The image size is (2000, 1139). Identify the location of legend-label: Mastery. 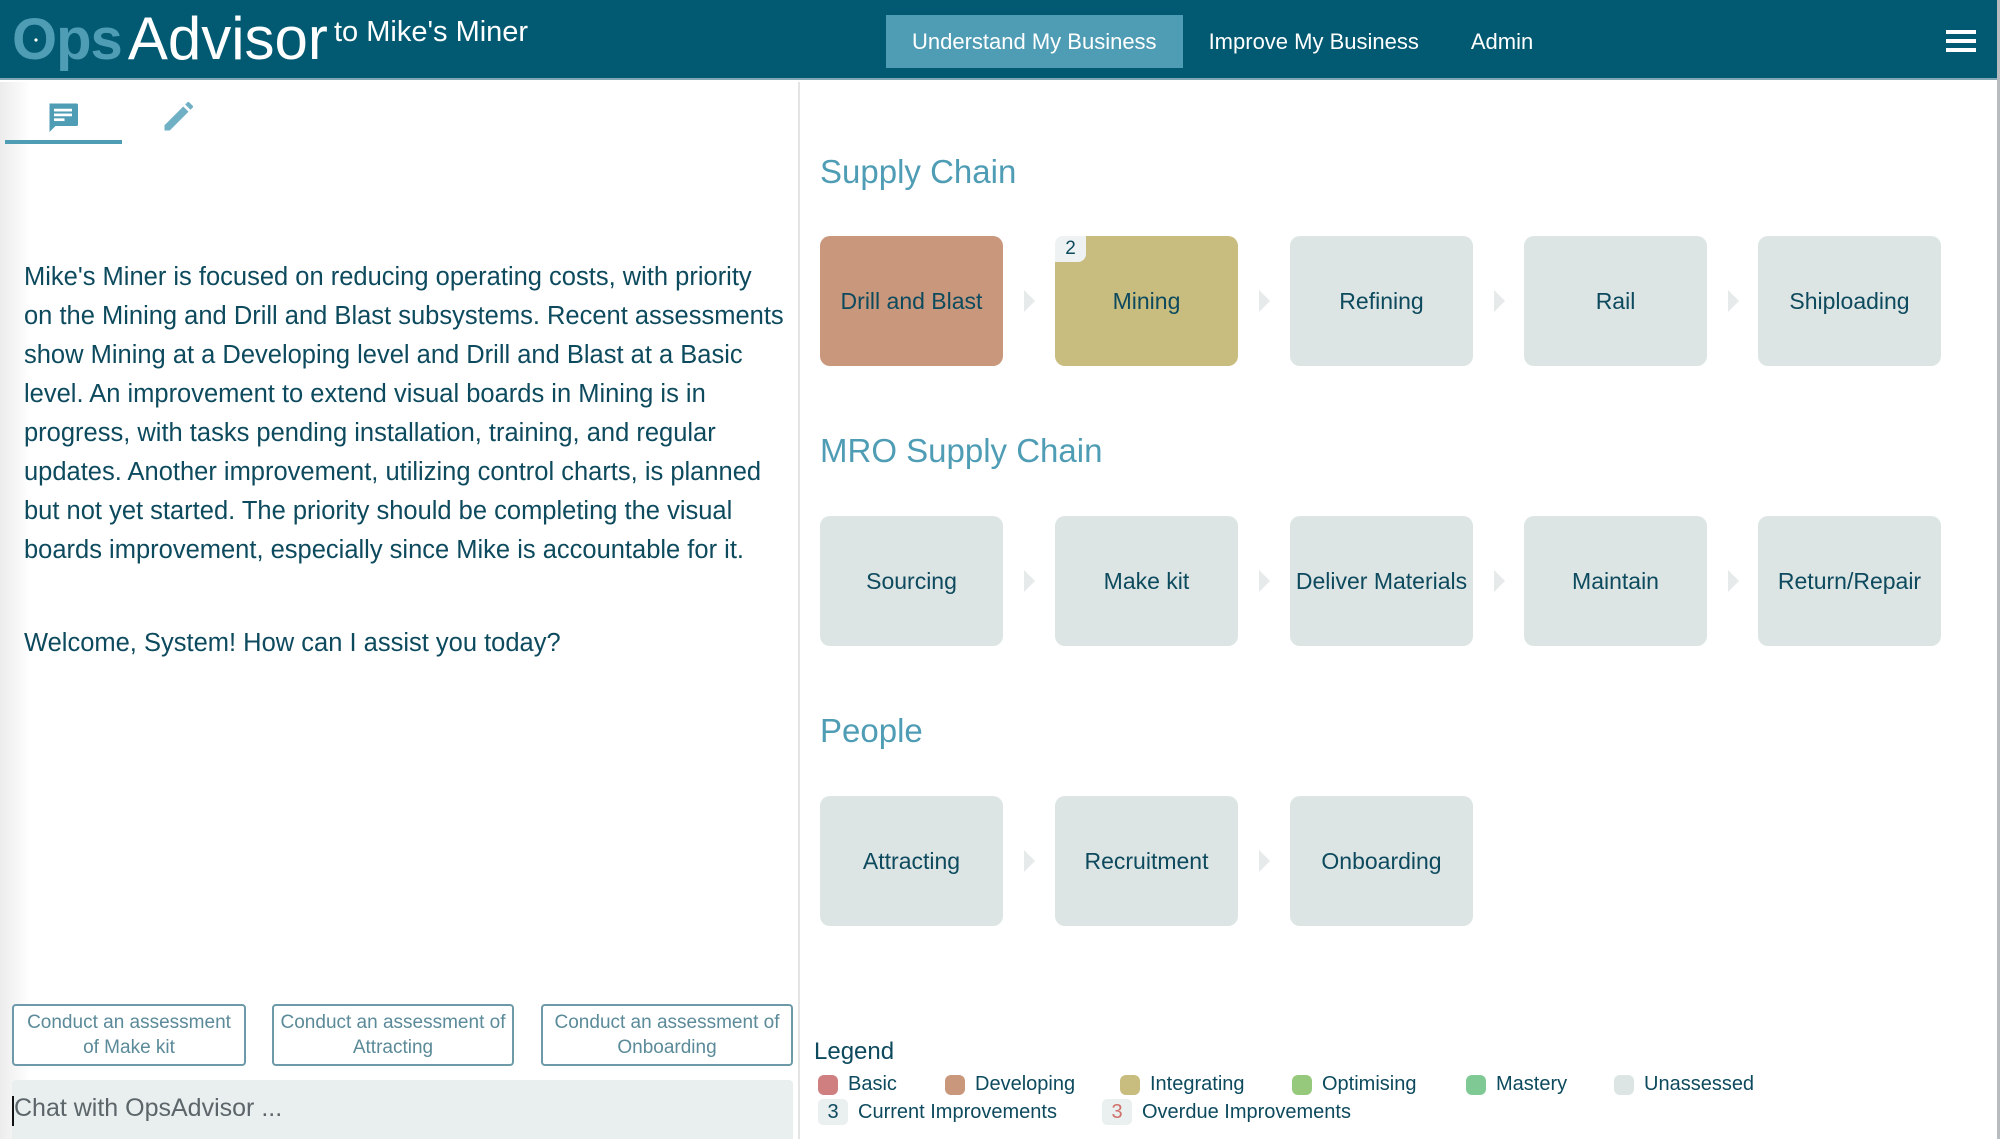
(1532, 1084).